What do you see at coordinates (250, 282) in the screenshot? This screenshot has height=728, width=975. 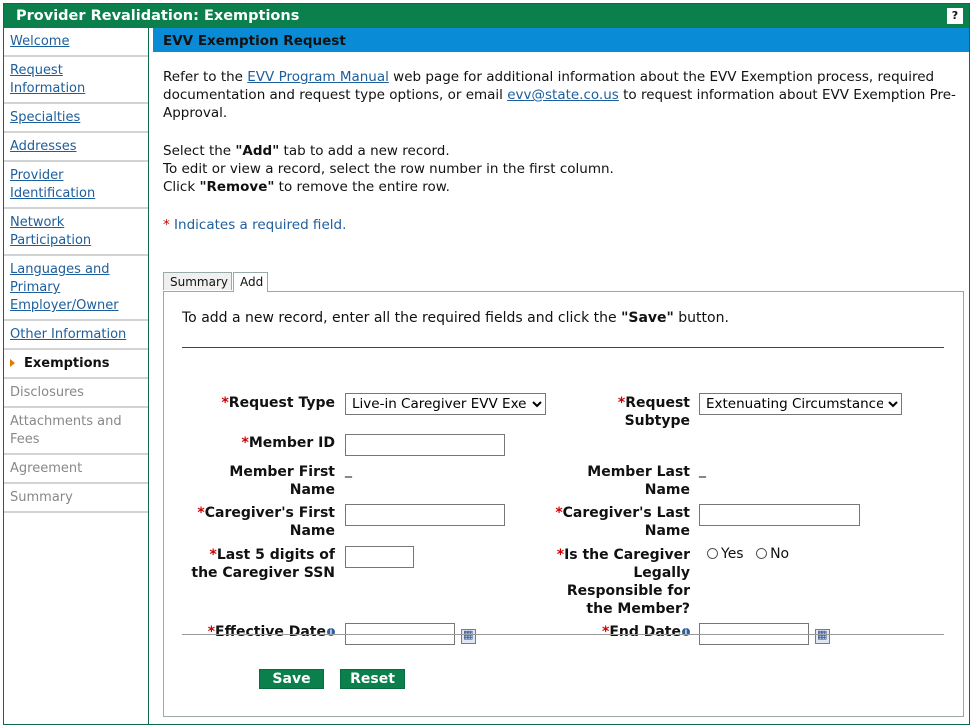 I see `tab-add: Add` at bounding box center [250, 282].